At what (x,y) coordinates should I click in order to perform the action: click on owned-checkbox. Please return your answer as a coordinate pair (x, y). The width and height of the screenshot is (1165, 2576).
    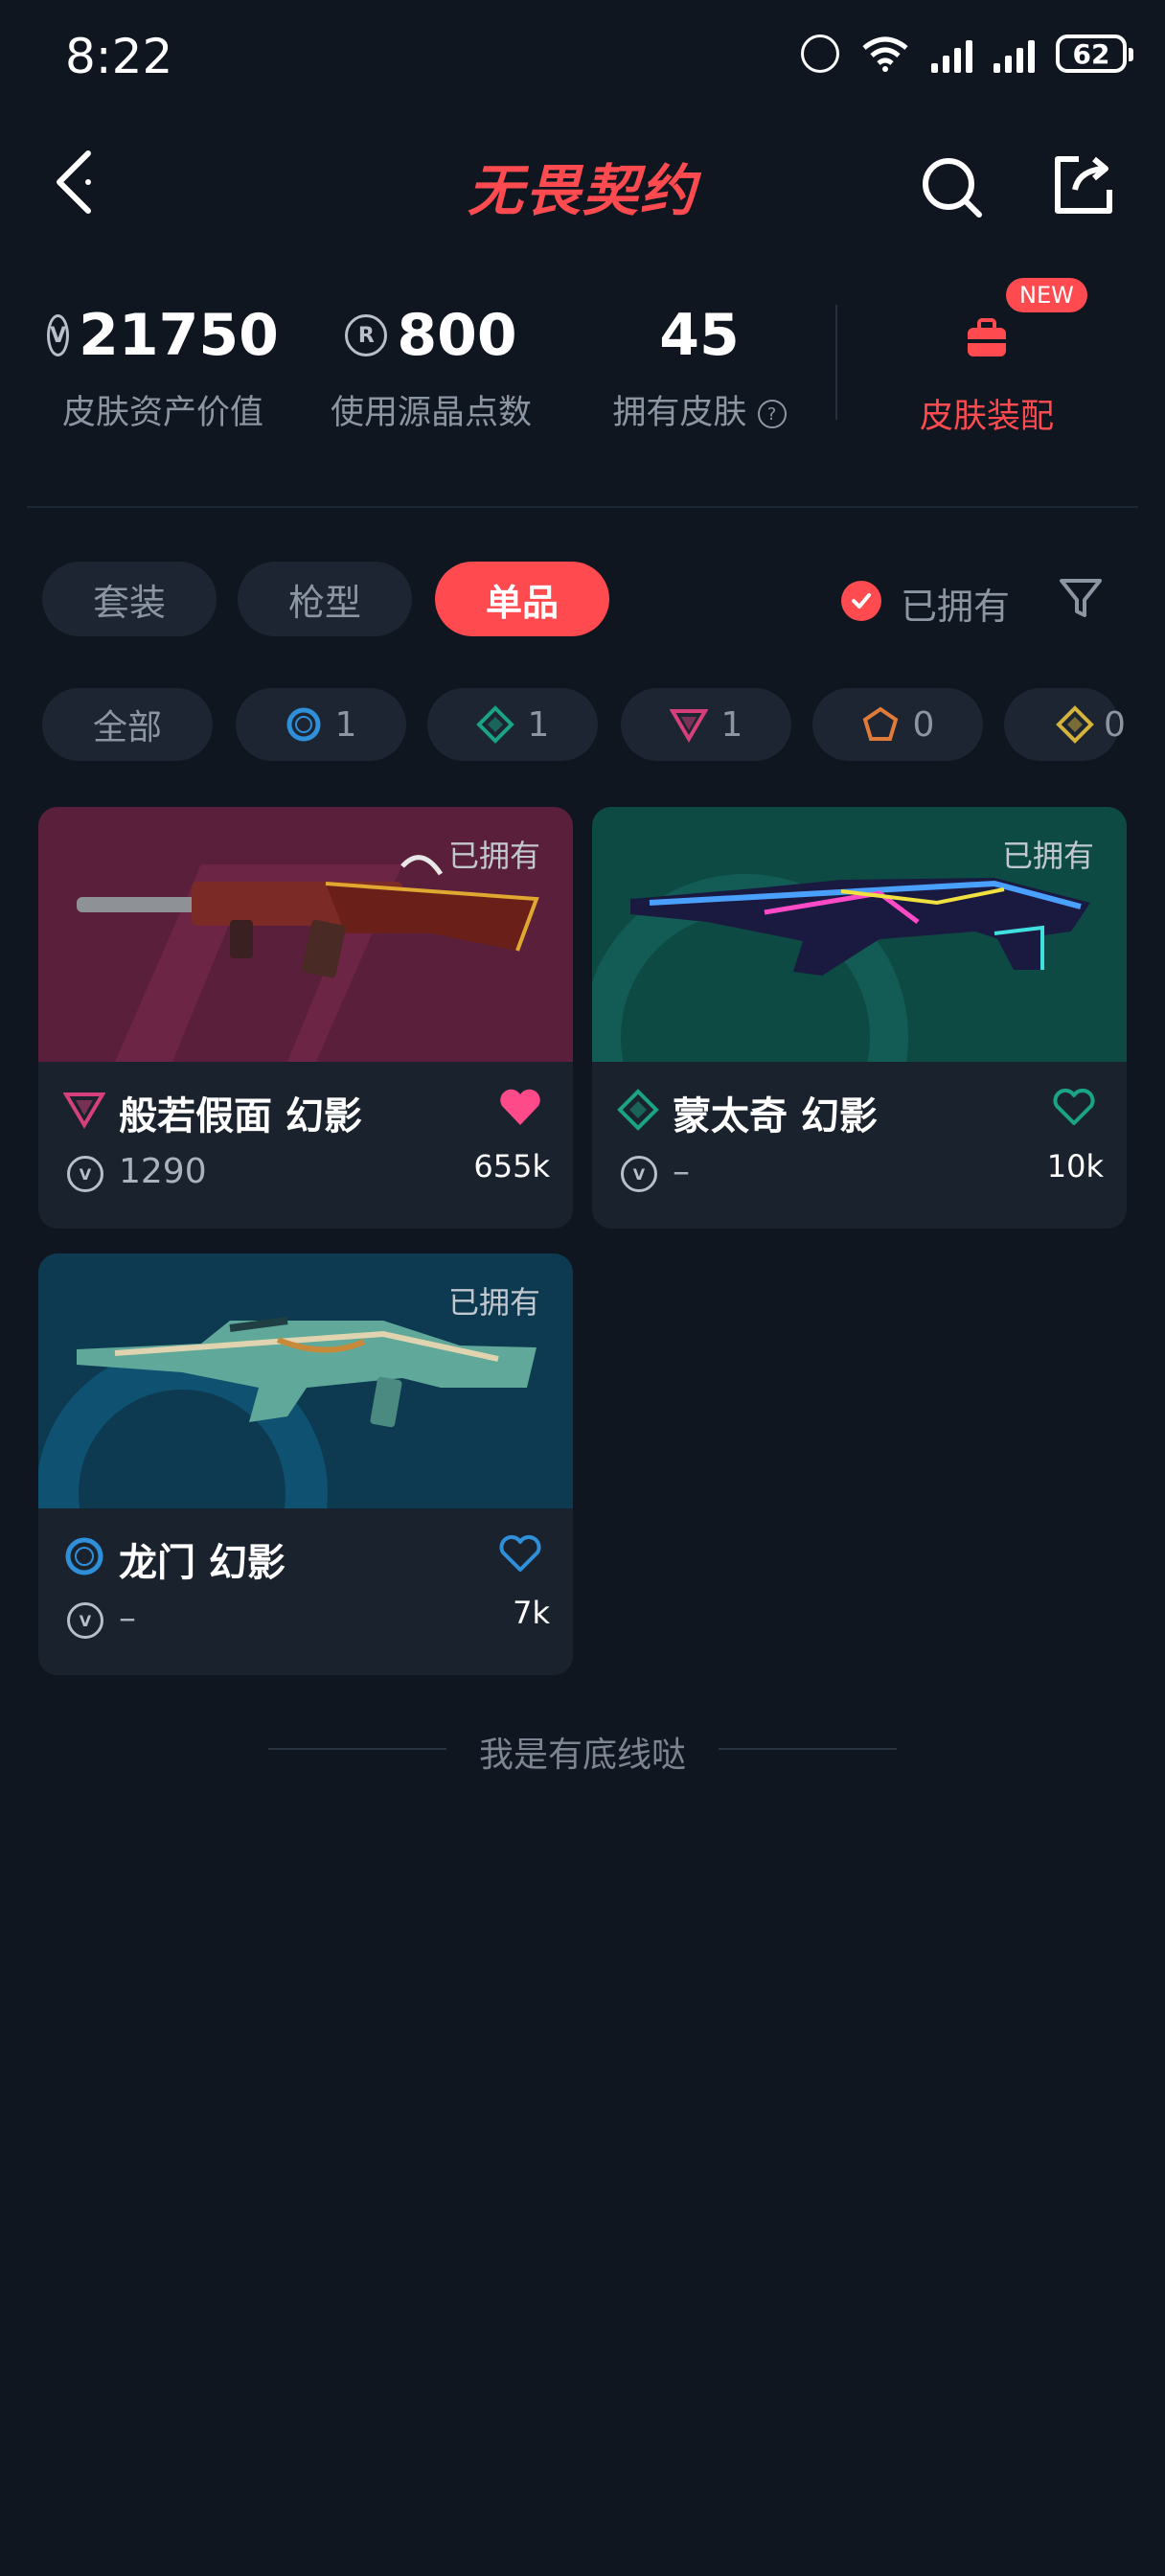
    Looking at the image, I should click on (861, 601).